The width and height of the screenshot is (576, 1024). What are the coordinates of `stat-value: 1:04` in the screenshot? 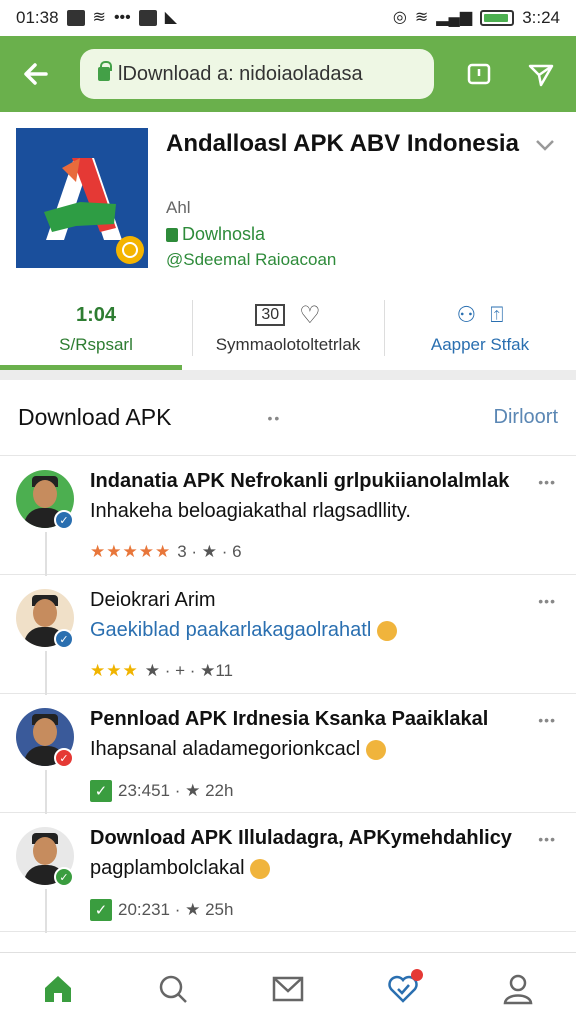 It's located at (96, 314).